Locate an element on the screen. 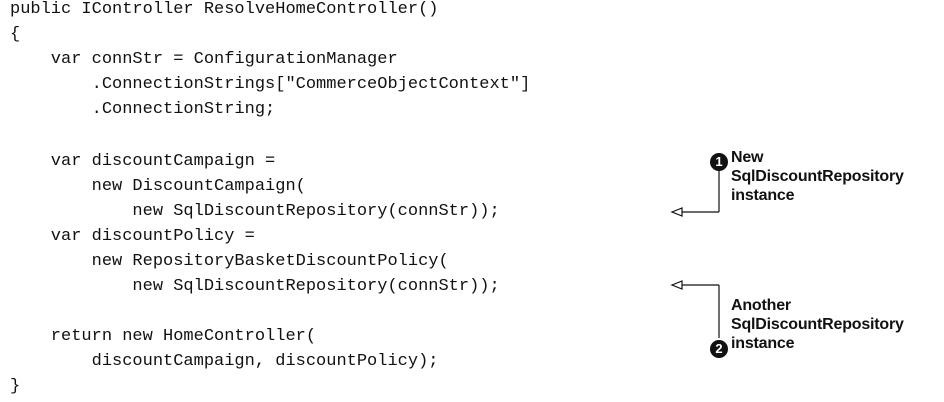  annotation-1: New SqlDiscountRepository instance is located at coordinates (817, 176).